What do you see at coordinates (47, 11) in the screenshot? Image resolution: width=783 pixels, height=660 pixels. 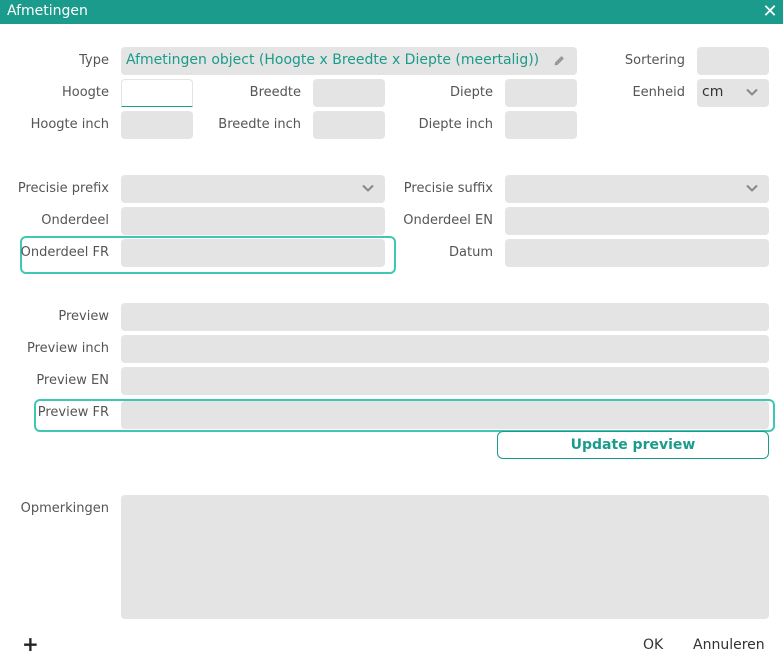 I see `window-title: Afmetingen` at bounding box center [47, 11].